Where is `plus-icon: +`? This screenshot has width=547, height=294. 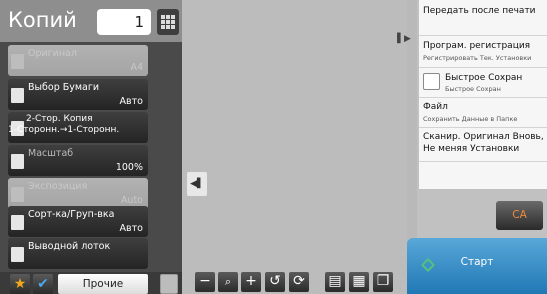
plus-icon: + is located at coordinates (251, 281).